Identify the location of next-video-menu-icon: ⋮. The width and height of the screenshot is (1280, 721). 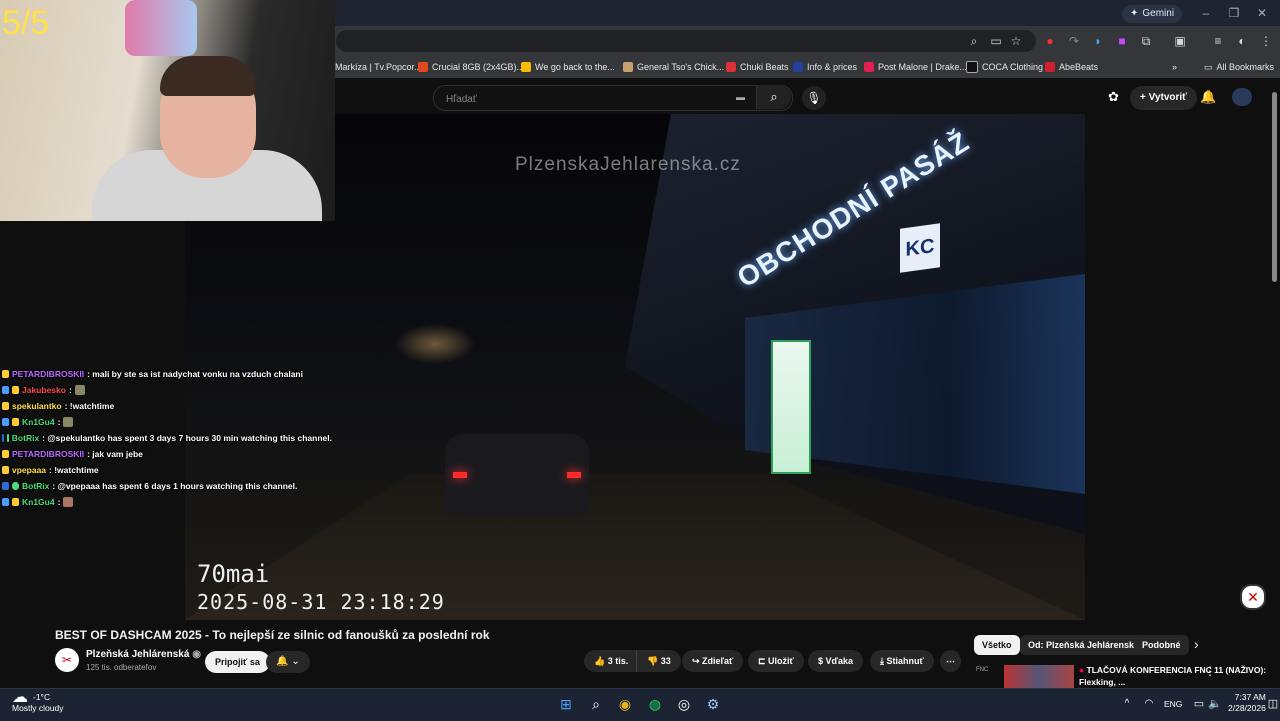
(1210, 671).